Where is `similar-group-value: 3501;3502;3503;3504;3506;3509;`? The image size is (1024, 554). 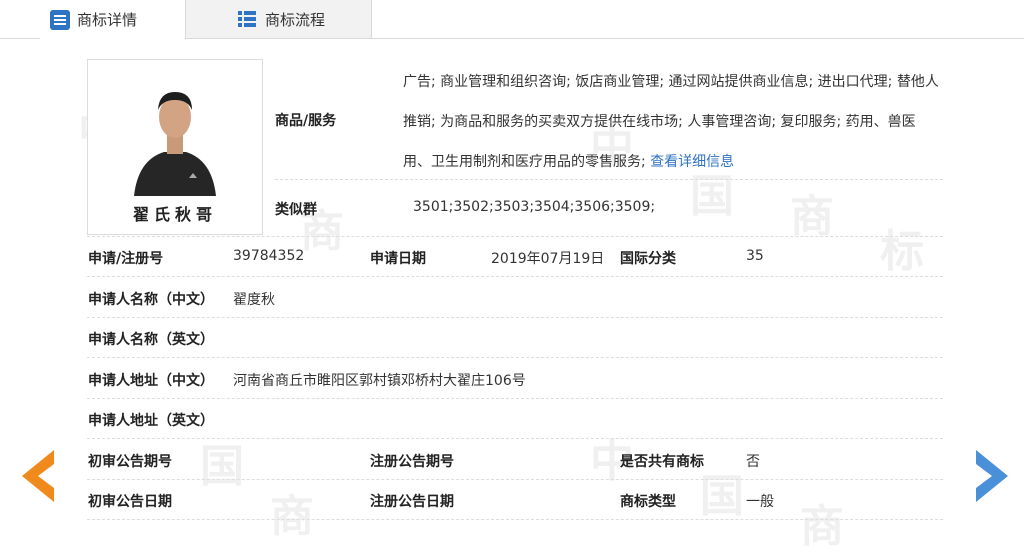 similar-group-value: 3501;3502;3503;3504;3506;3509; is located at coordinates (534, 207).